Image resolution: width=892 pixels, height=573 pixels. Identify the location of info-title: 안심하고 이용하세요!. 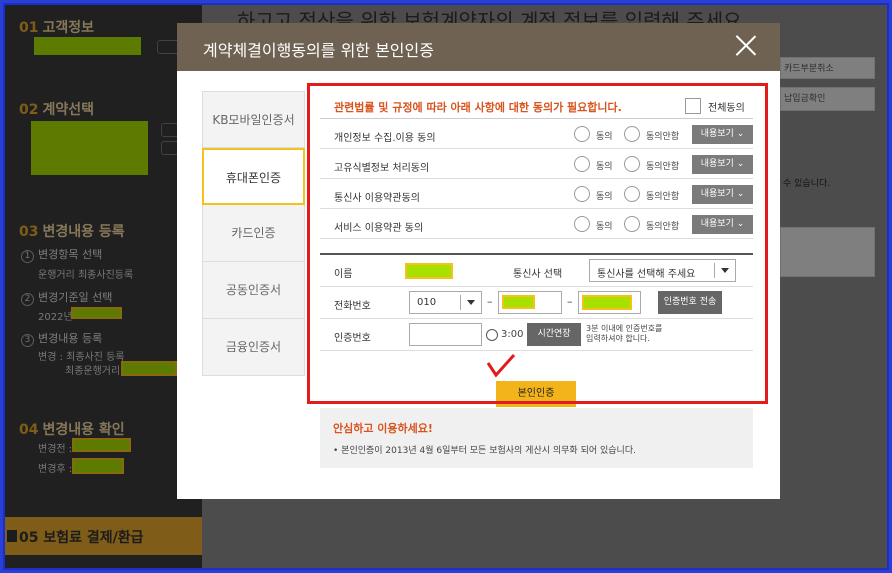
(383, 428).